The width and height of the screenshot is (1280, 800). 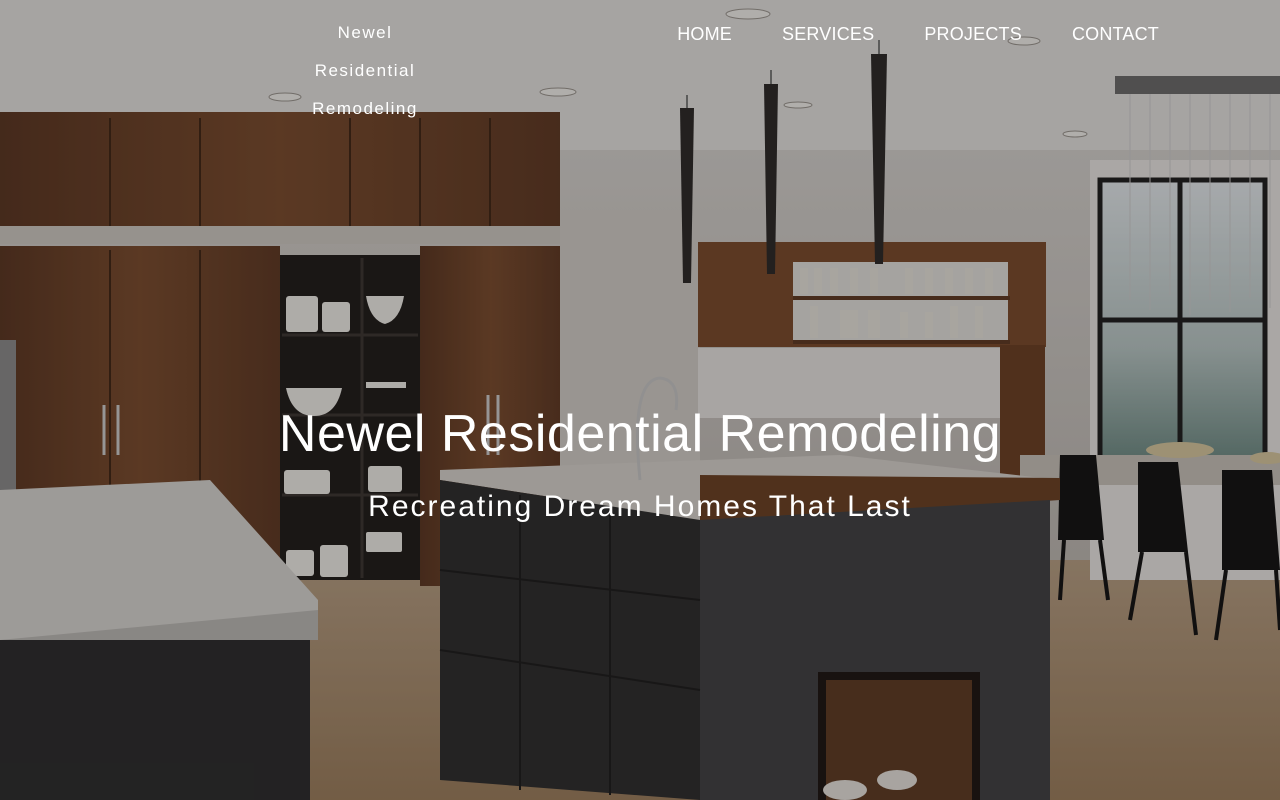 I want to click on nav-link-home: HOME, so click(x=704, y=34).